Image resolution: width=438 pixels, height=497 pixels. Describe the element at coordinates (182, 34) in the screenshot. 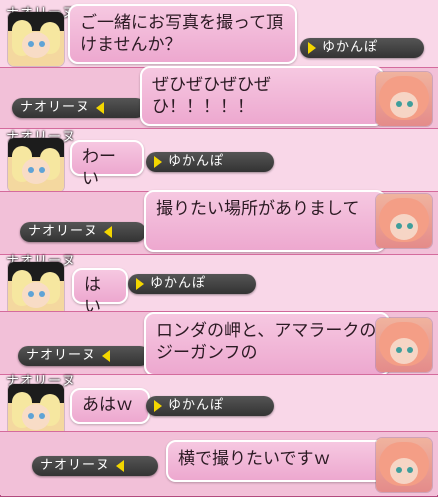

I see `chat-bubble: ご一緒にお写真を撮って頂けませんか？` at that location.